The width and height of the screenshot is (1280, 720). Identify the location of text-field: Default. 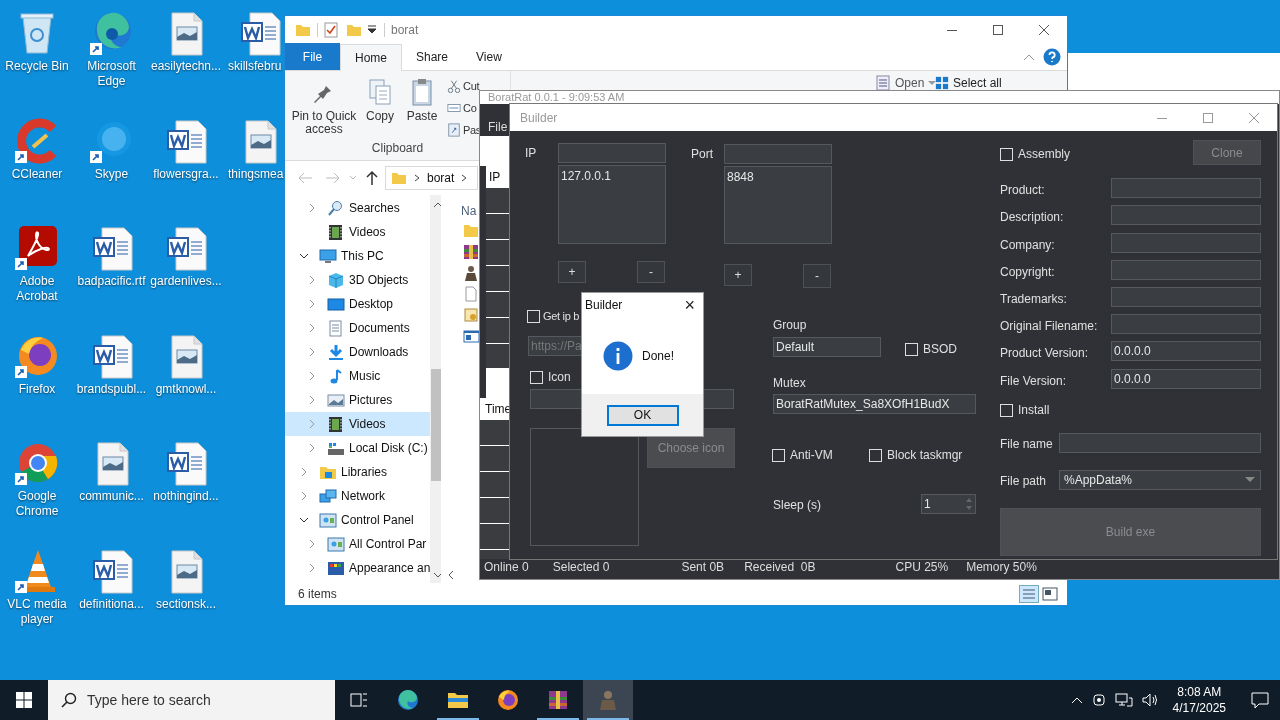
(827, 347).